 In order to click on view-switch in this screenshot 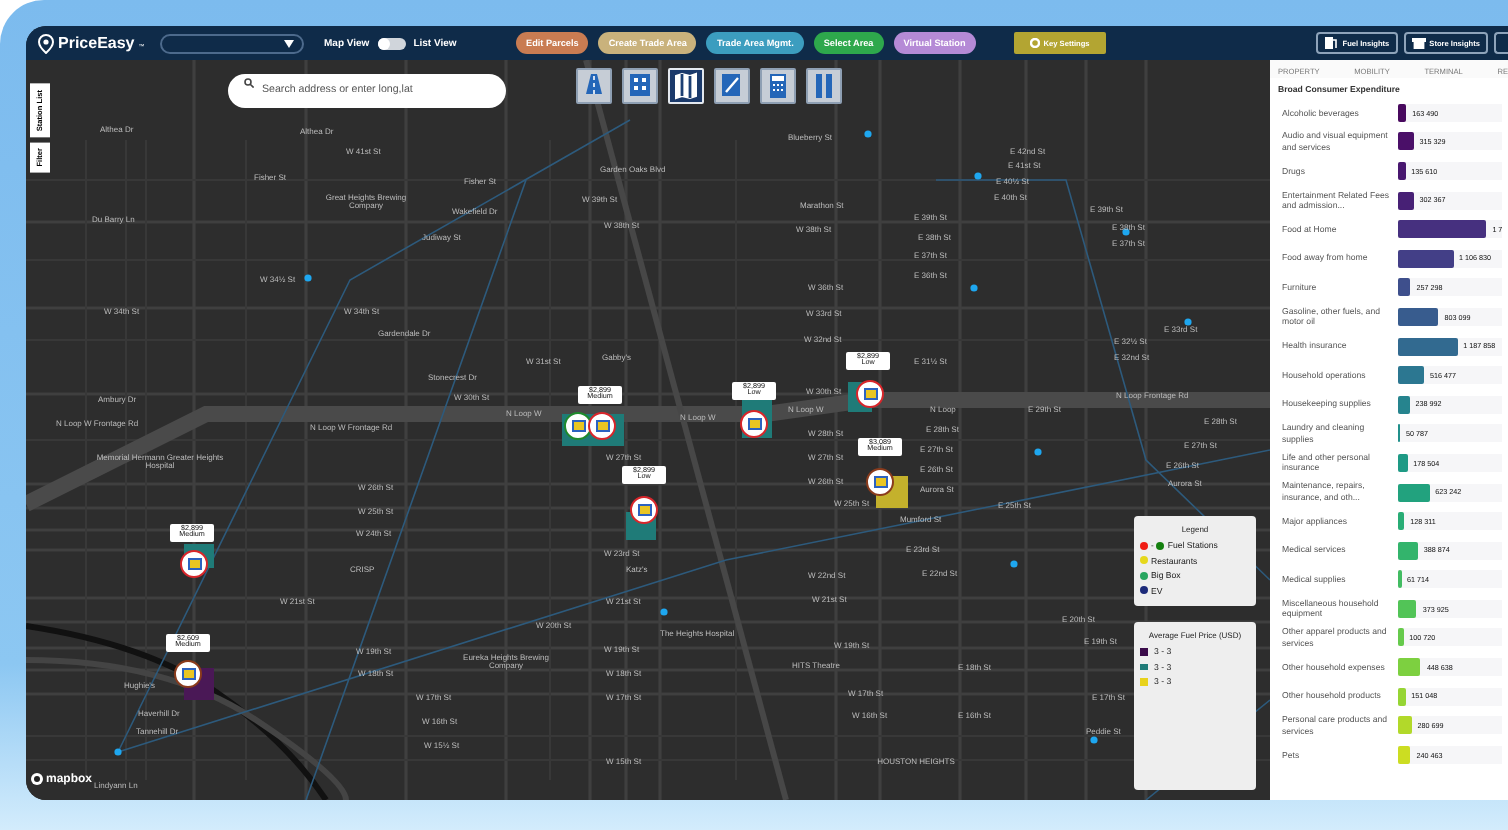, I will do `click(391, 43)`.